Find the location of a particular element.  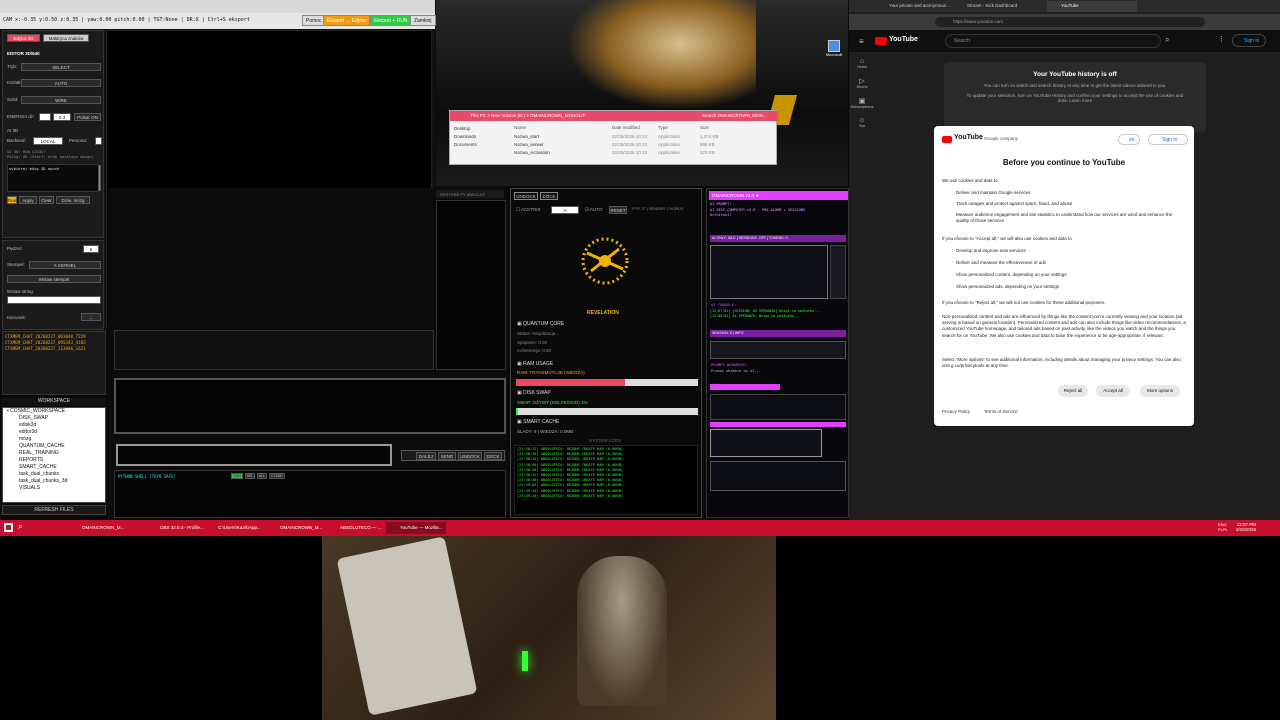

tree-item: task_dual_chunks is located at coordinates (54, 474).